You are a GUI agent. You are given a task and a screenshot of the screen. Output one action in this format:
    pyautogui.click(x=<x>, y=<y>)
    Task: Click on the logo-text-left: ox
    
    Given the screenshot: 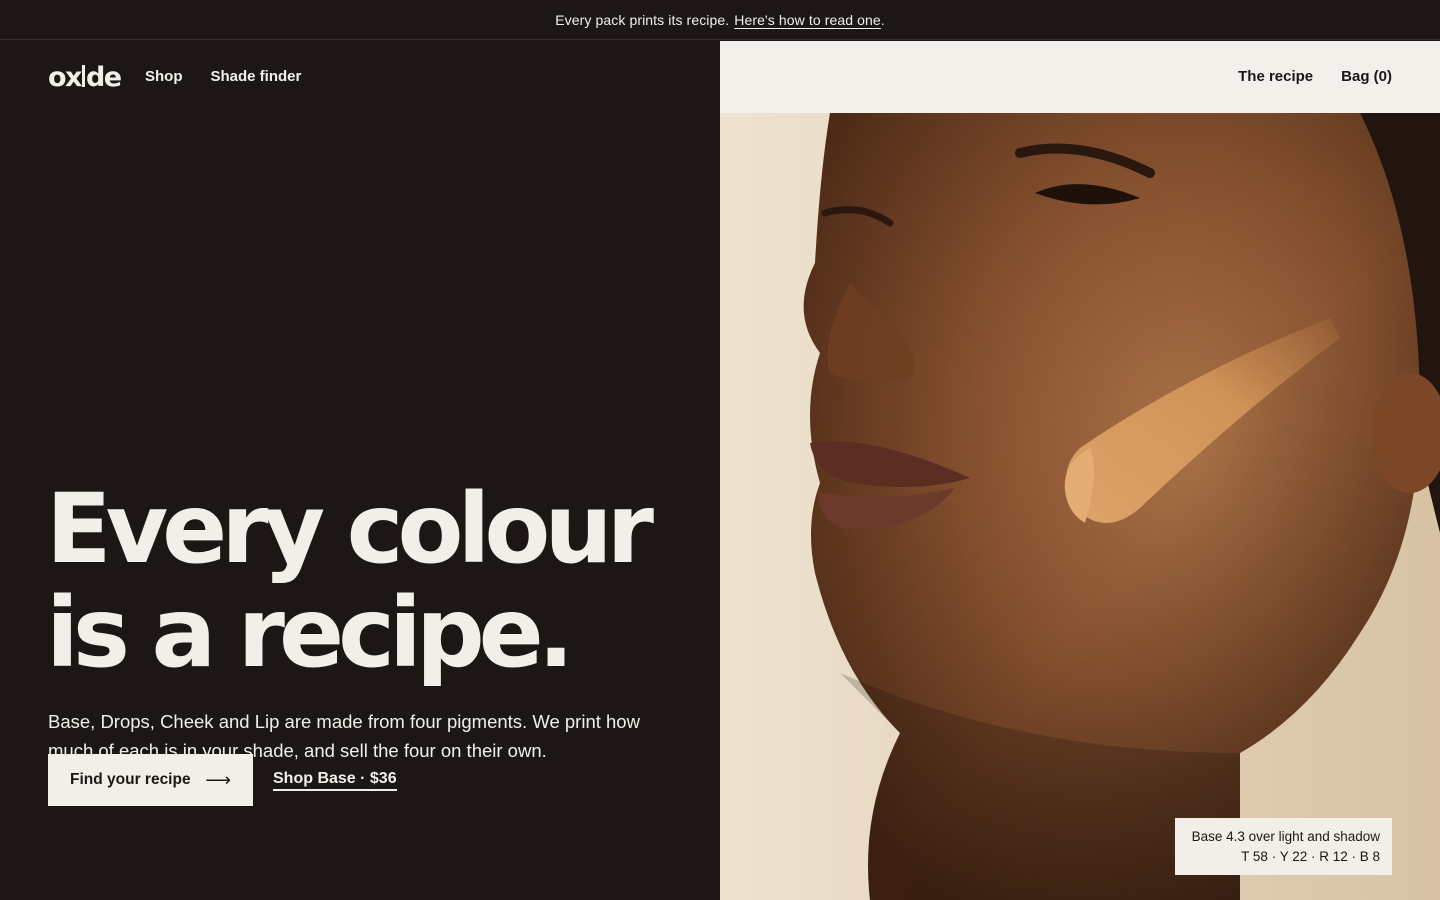 What is the action you would take?
    pyautogui.click(x=65, y=77)
    